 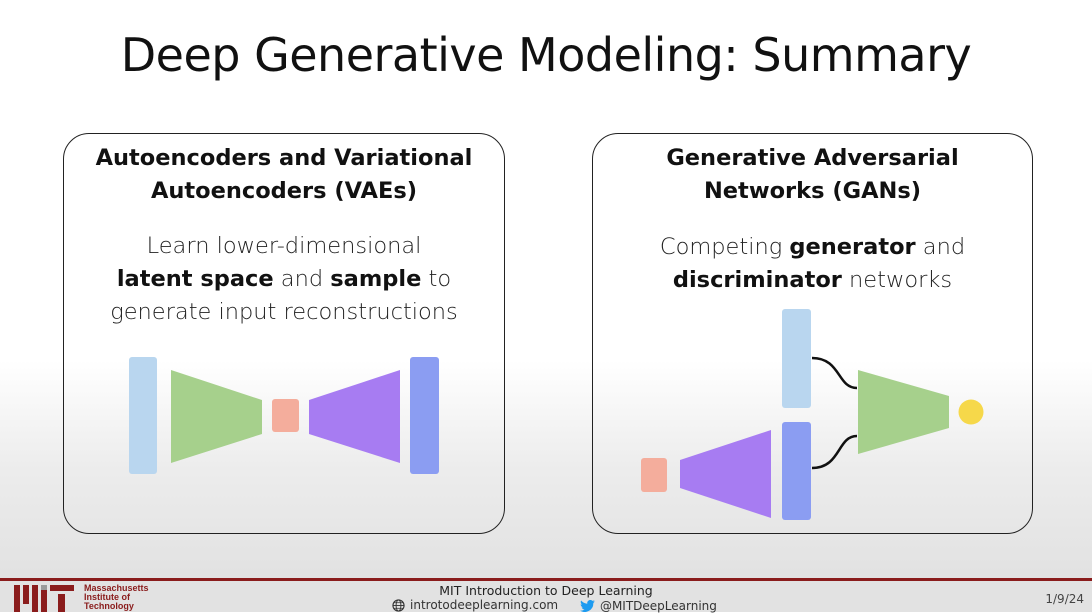 What do you see at coordinates (796, 358) in the screenshot?
I see `gan-real-sample-block` at bounding box center [796, 358].